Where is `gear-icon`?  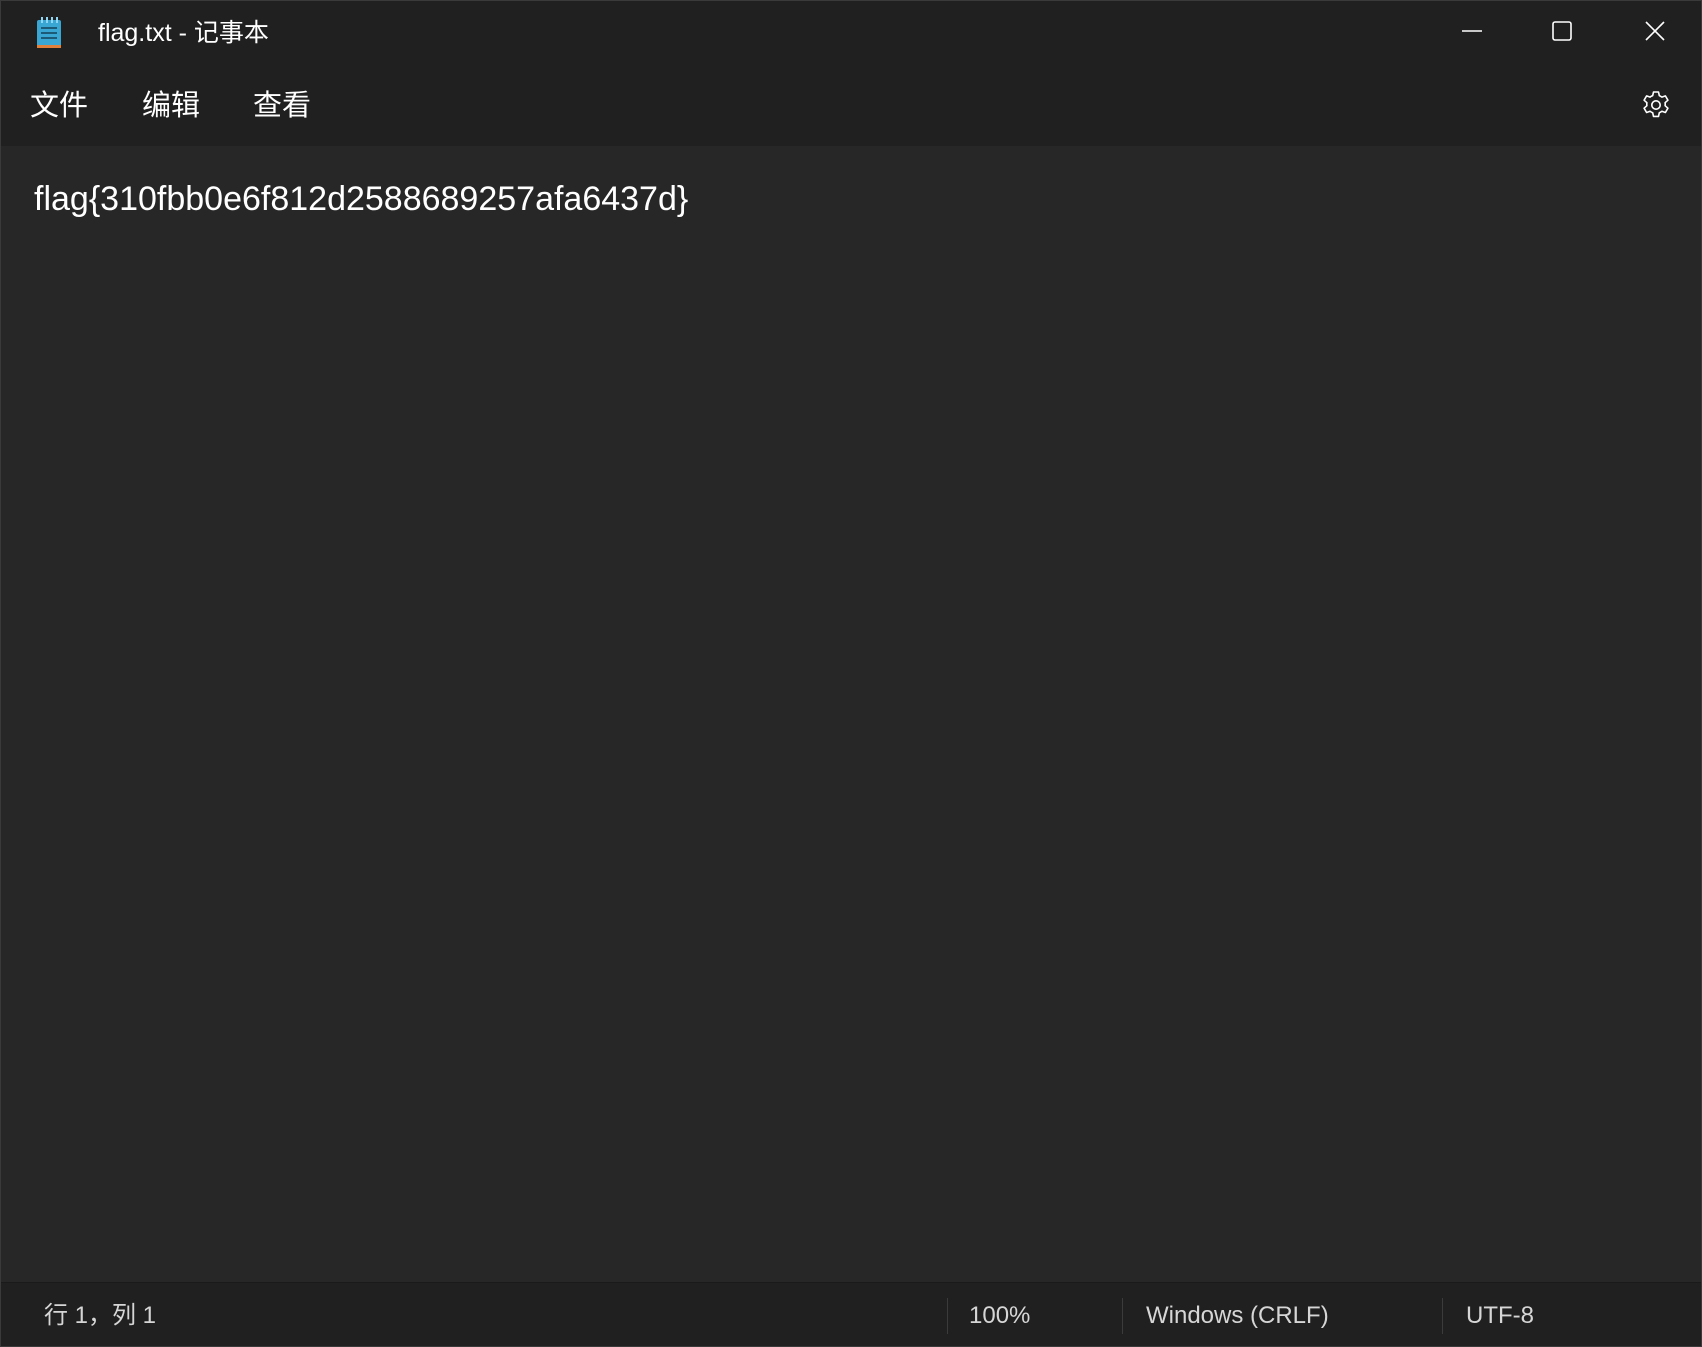
gear-icon is located at coordinates (1656, 107).